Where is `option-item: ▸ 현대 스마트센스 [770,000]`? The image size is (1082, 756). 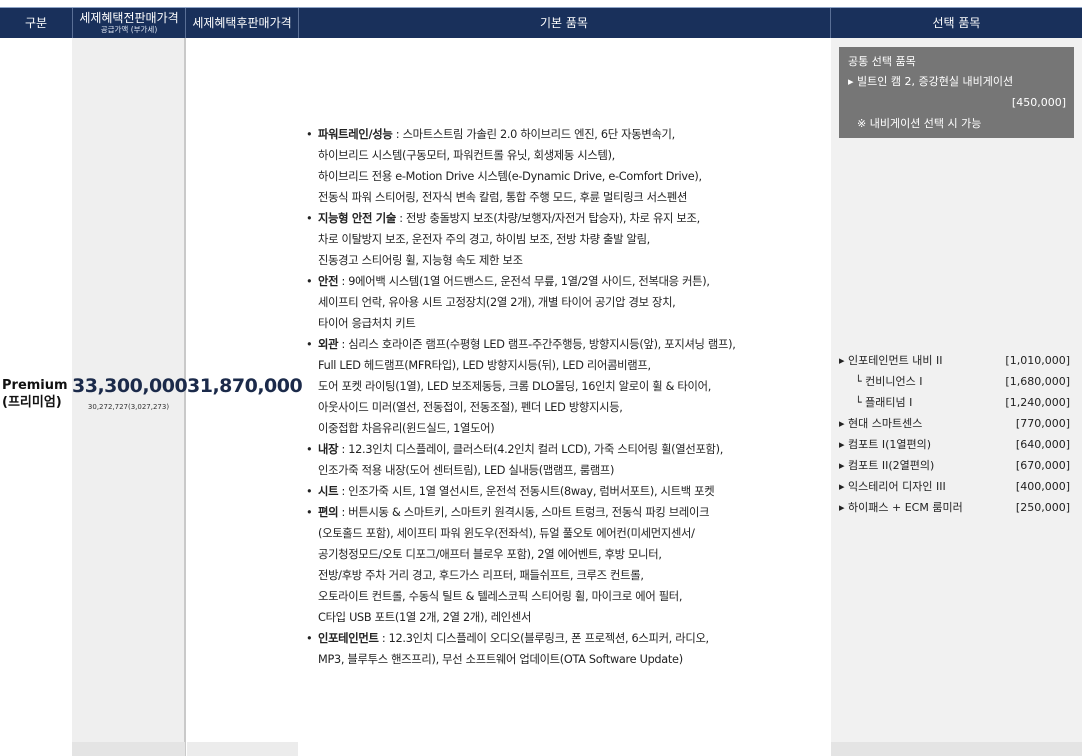
option-item: ▸ 현대 스마트센스 [770,000] is located at coordinates (954, 423).